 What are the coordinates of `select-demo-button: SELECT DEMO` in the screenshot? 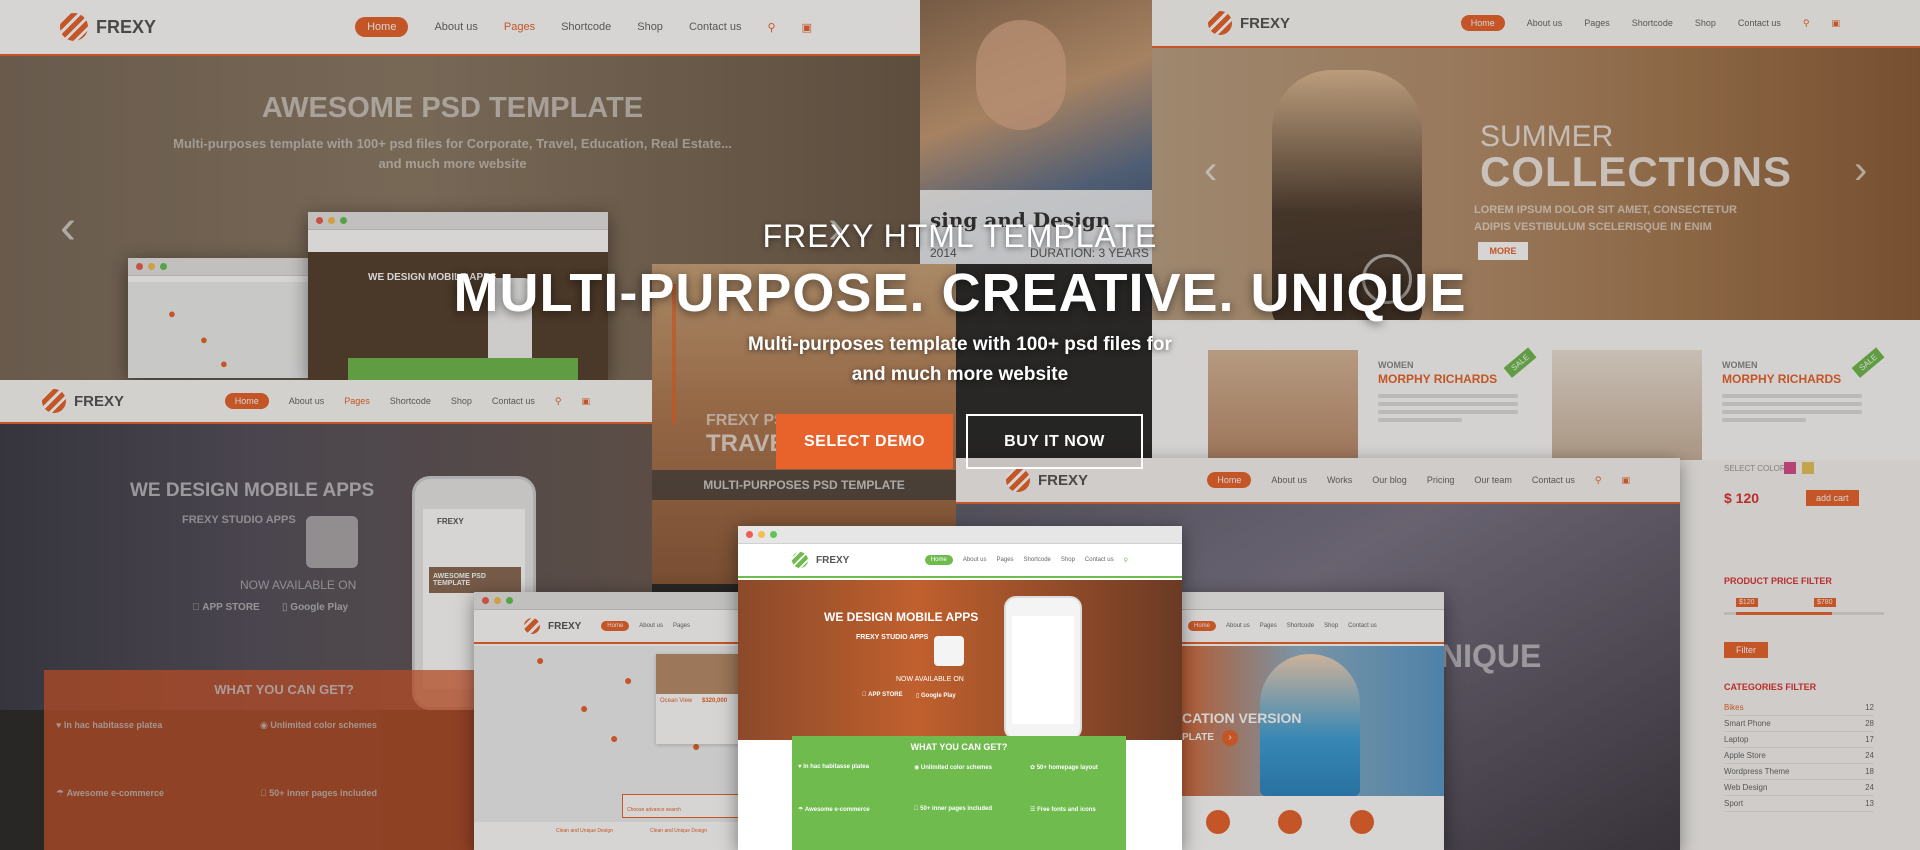 It's located at (864, 441).